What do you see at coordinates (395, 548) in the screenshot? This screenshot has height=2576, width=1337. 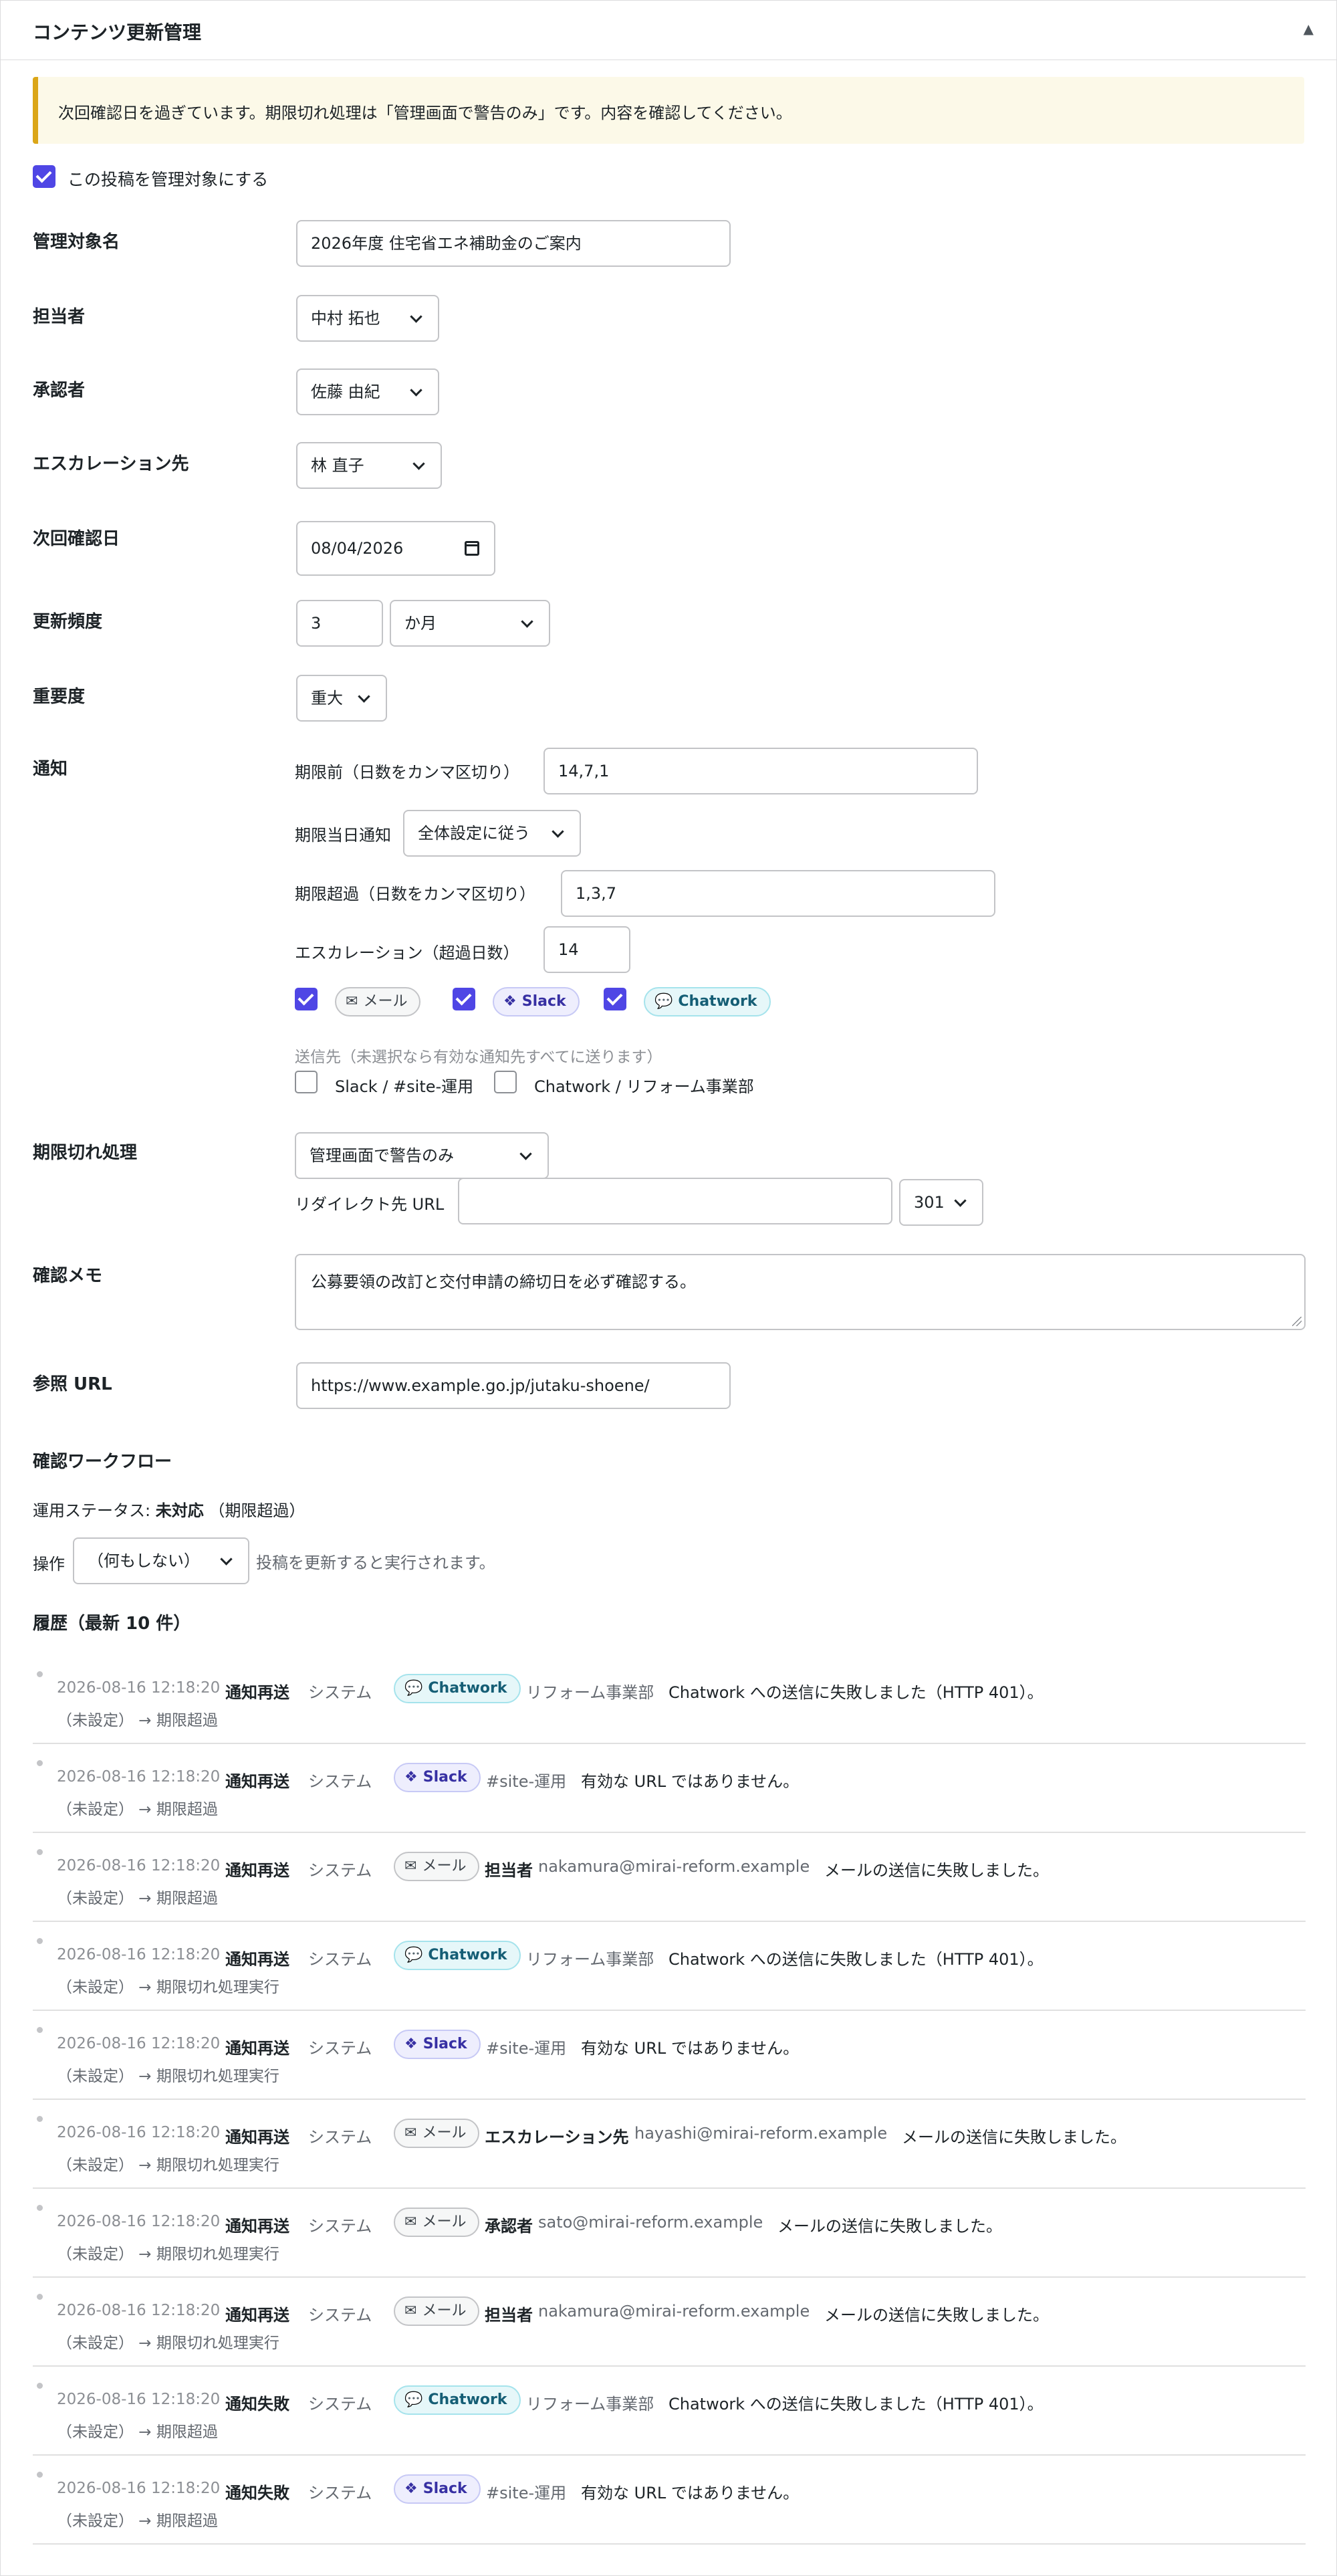 I see `next-check-date-input: 08/04/2026` at bounding box center [395, 548].